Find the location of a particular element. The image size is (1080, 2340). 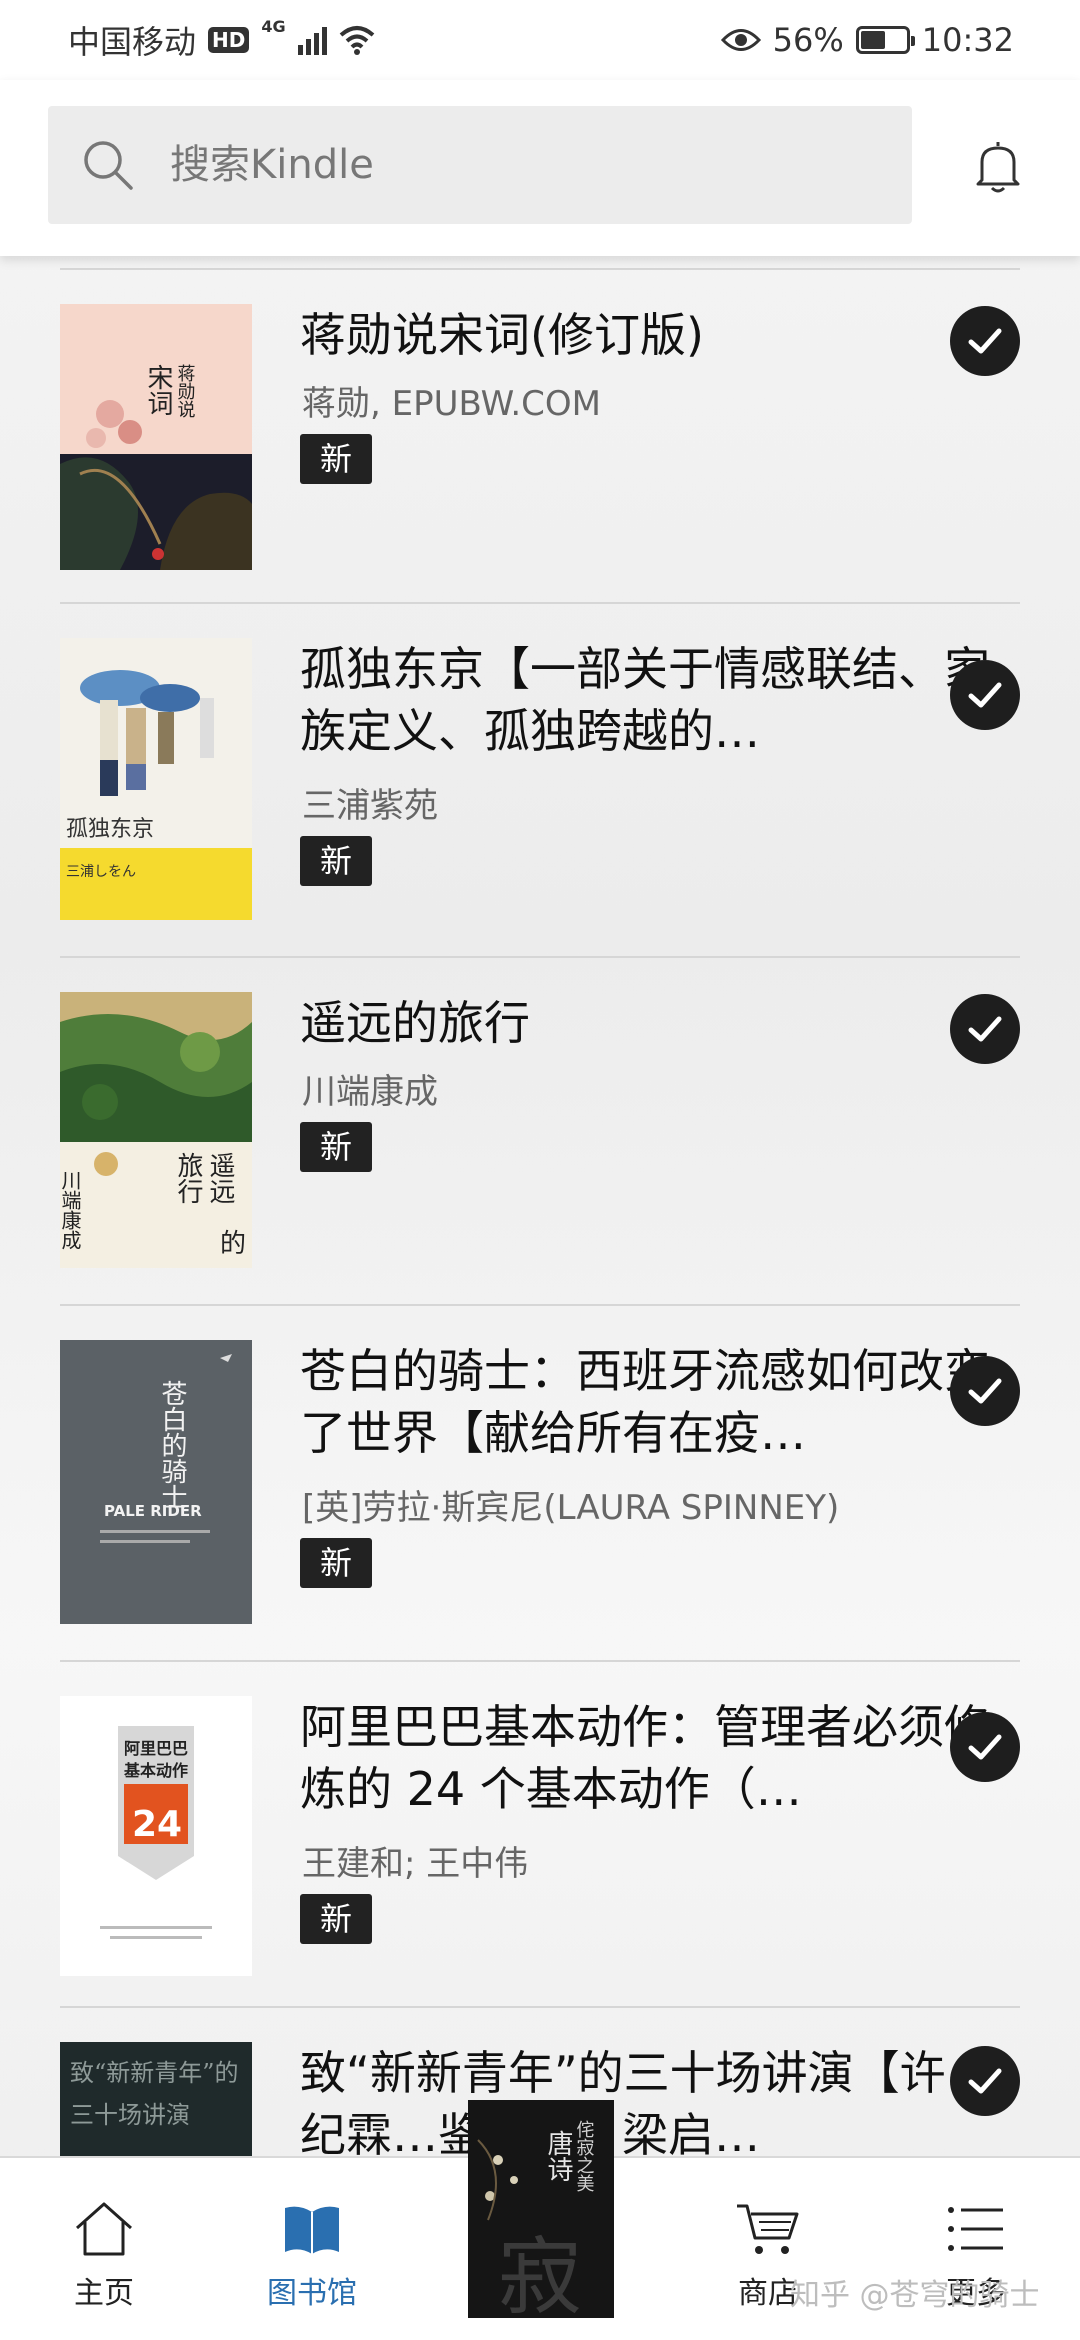

nav-store-label: 商店 is located at coordinates (768, 2293).